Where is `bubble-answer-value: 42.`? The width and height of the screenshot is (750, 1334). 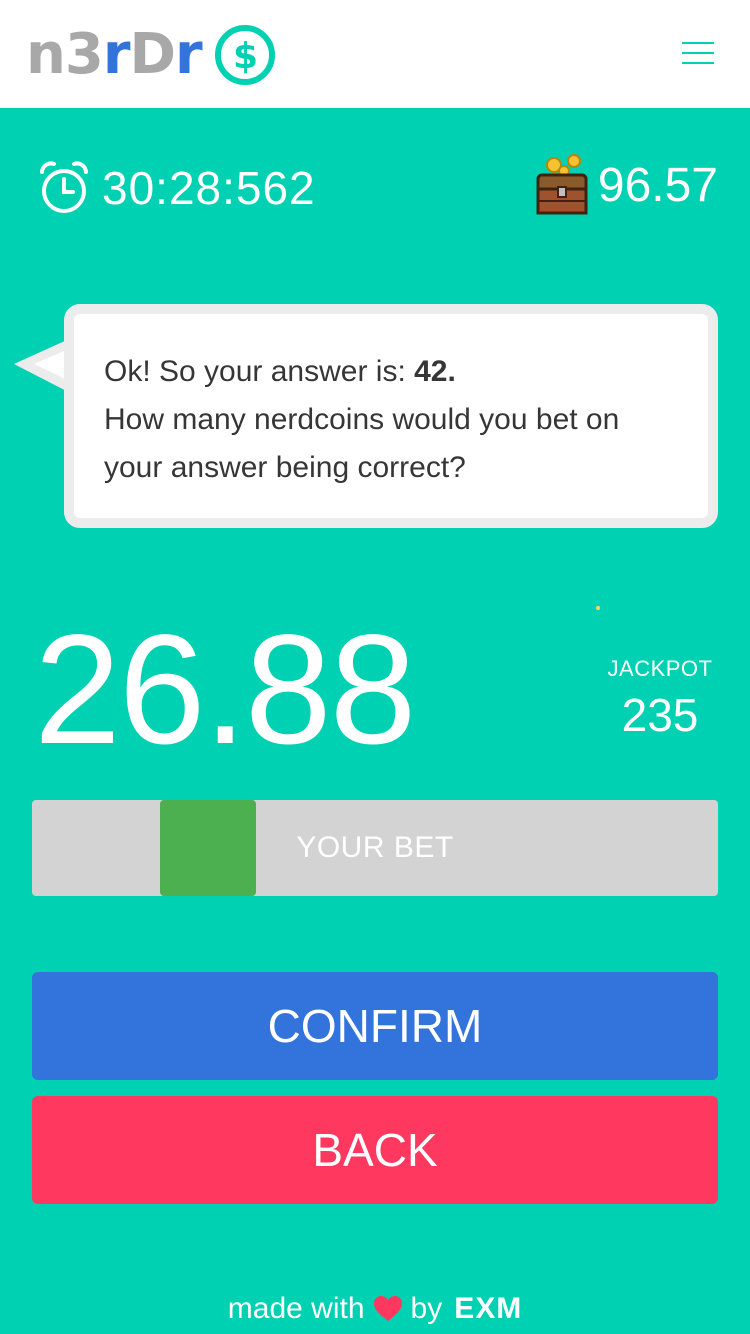
bubble-answer-value: 42. is located at coordinates (435, 371).